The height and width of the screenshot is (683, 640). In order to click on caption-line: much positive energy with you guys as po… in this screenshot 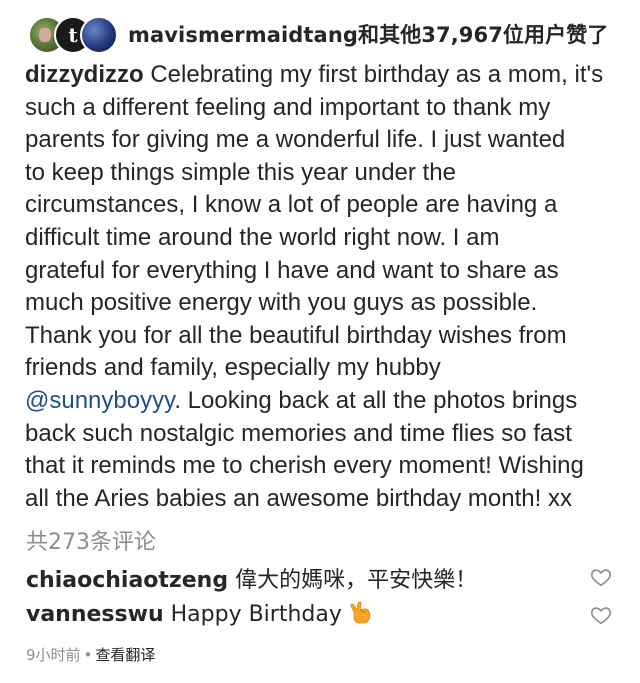, I will do `click(281, 303)`.